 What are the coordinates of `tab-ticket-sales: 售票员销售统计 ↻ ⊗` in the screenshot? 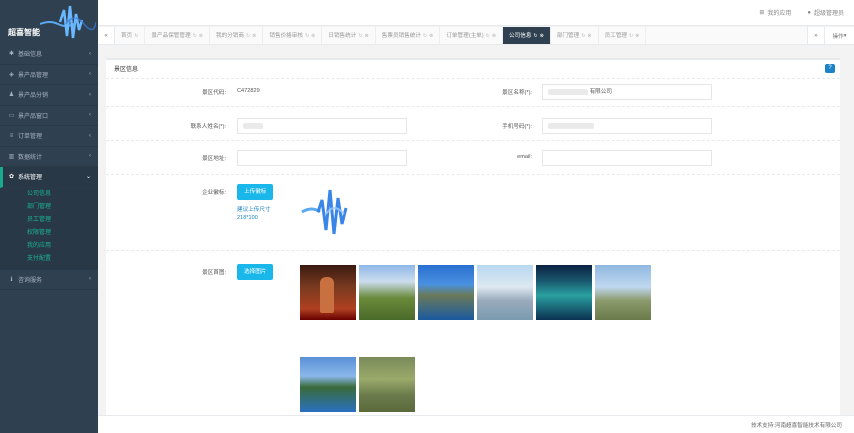 It's located at (408, 35).